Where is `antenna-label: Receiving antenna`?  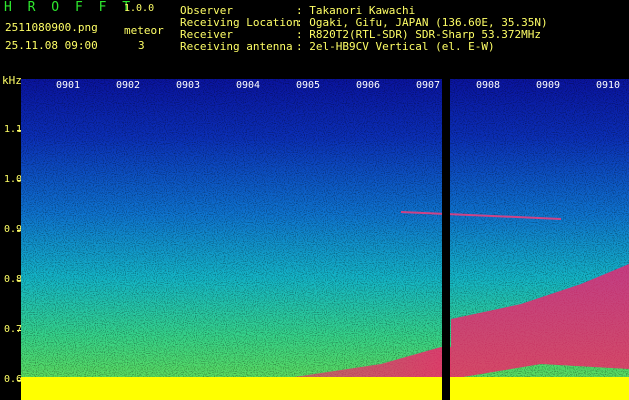 antenna-label: Receiving antenna is located at coordinates (236, 46).